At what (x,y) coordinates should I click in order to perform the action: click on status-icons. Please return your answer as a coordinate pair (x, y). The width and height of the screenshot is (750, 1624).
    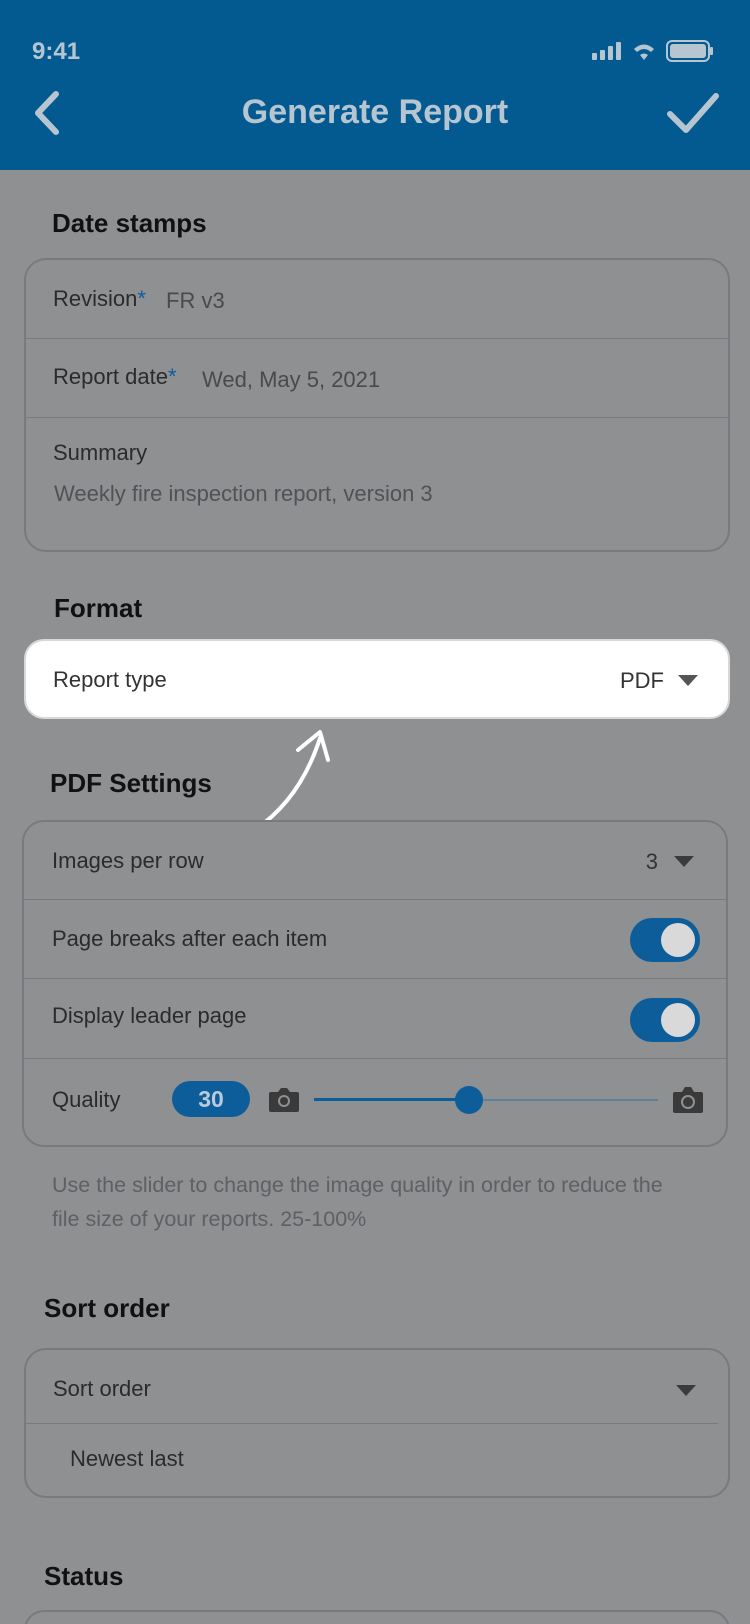
    Looking at the image, I should click on (653, 51).